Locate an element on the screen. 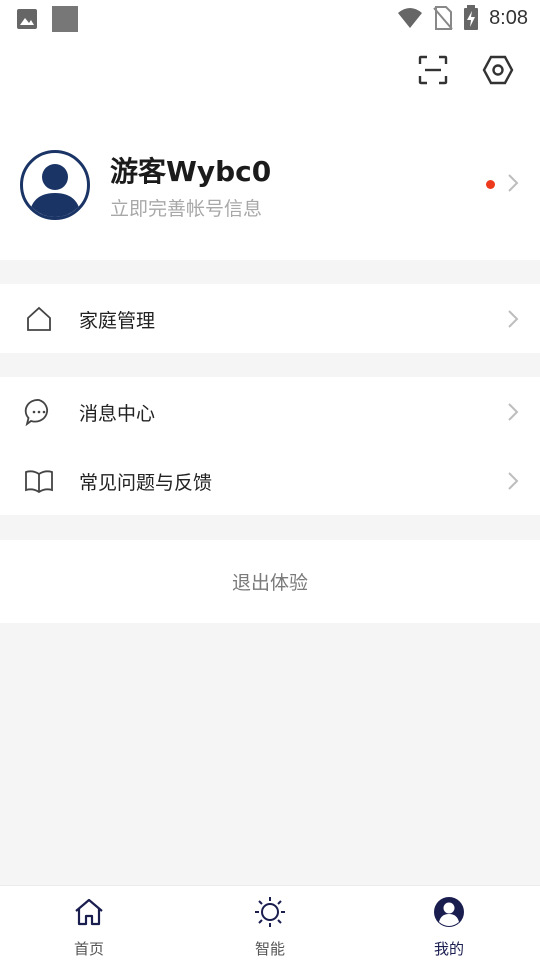 This screenshot has height=960, width=540. no-sim-icon is located at coordinates (443, 18).